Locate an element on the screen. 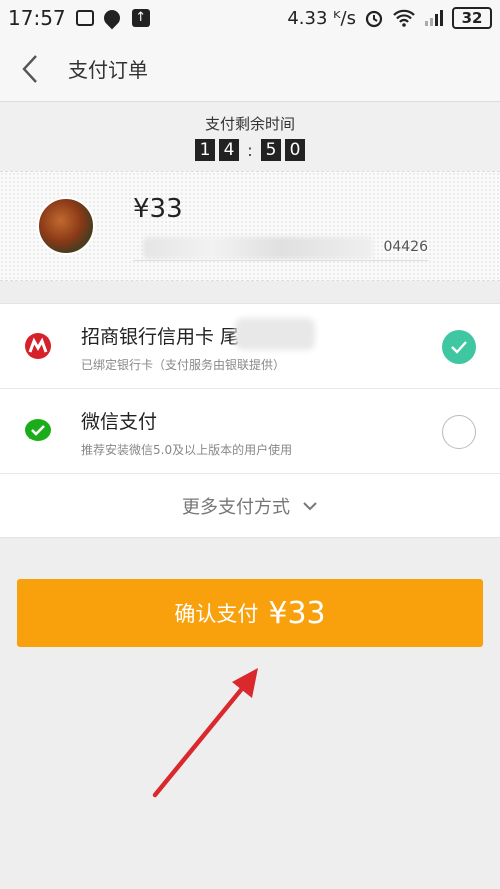 Image resolution: width=500 pixels, height=889 pixels. signal-icon is located at coordinates (434, 18).